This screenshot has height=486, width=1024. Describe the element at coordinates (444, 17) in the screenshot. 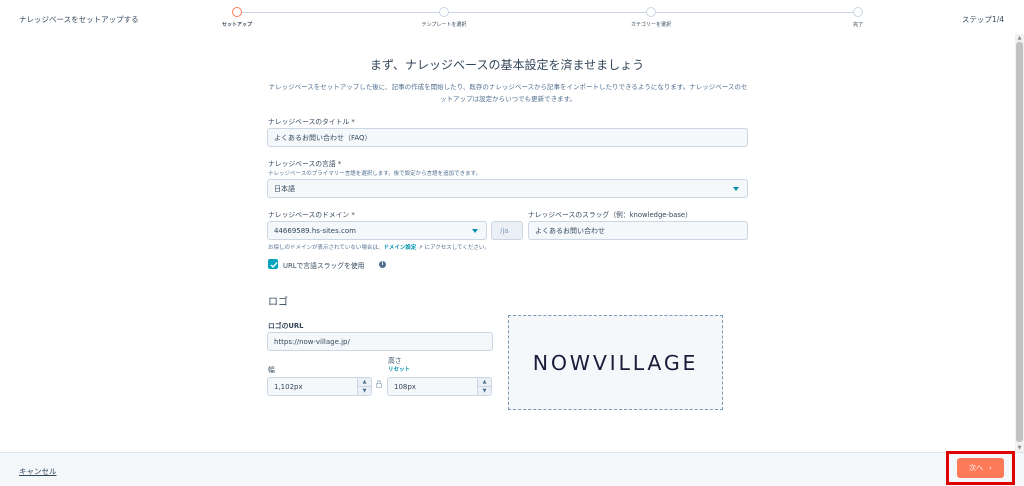

I see `step-template: テンプレートを選択` at that location.